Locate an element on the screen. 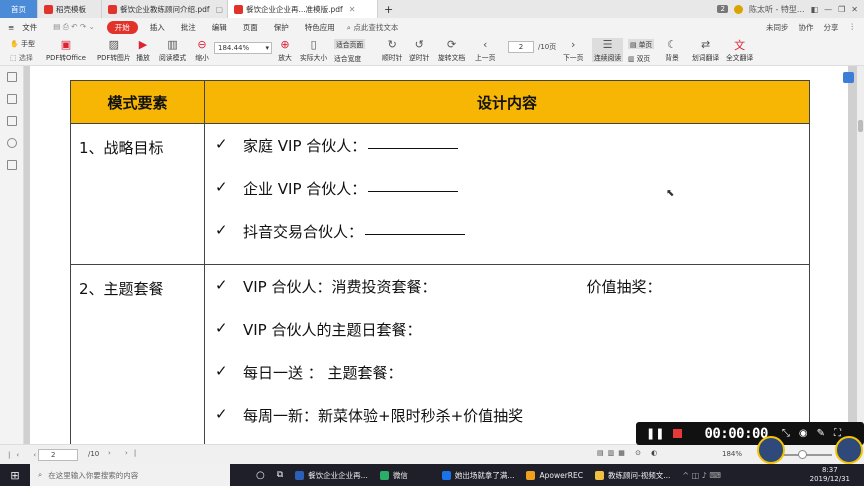 The image size is (864, 486). expand-icon: ⛶ is located at coordinates (837, 433).